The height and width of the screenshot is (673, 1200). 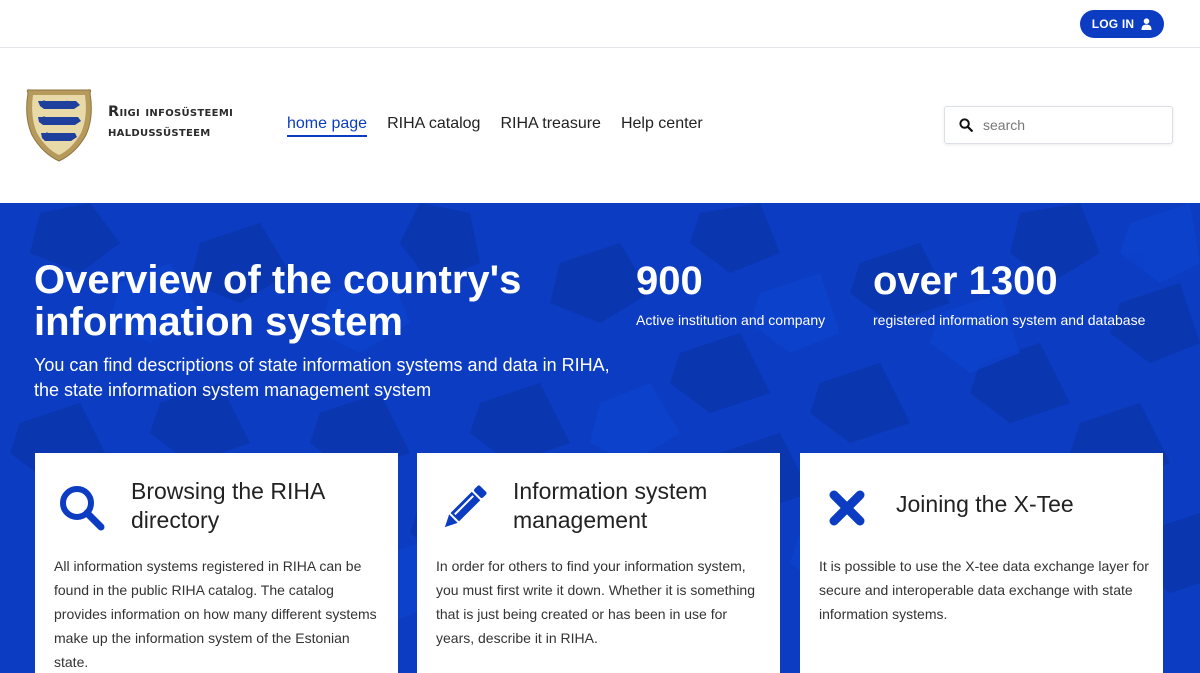 What do you see at coordinates (1073, 125) in the screenshot?
I see `search-input` at bounding box center [1073, 125].